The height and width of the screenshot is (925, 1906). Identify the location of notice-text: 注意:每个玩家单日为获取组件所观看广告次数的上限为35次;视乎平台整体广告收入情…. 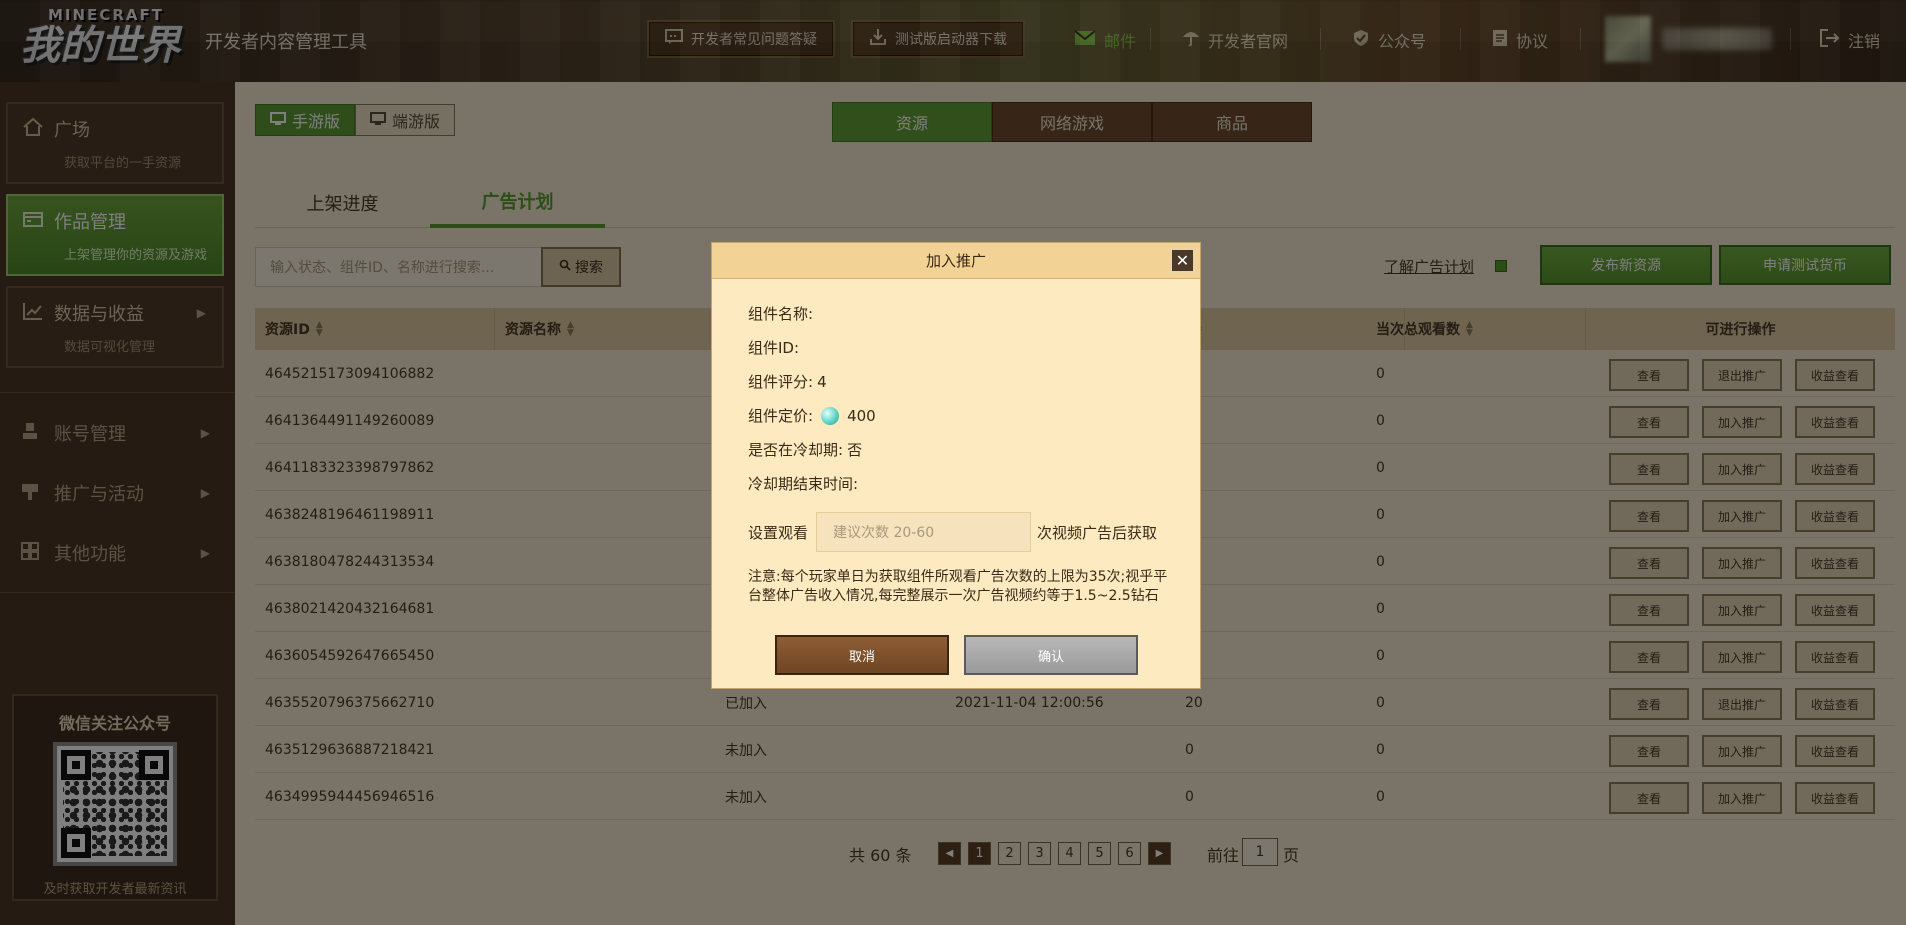
(958, 586).